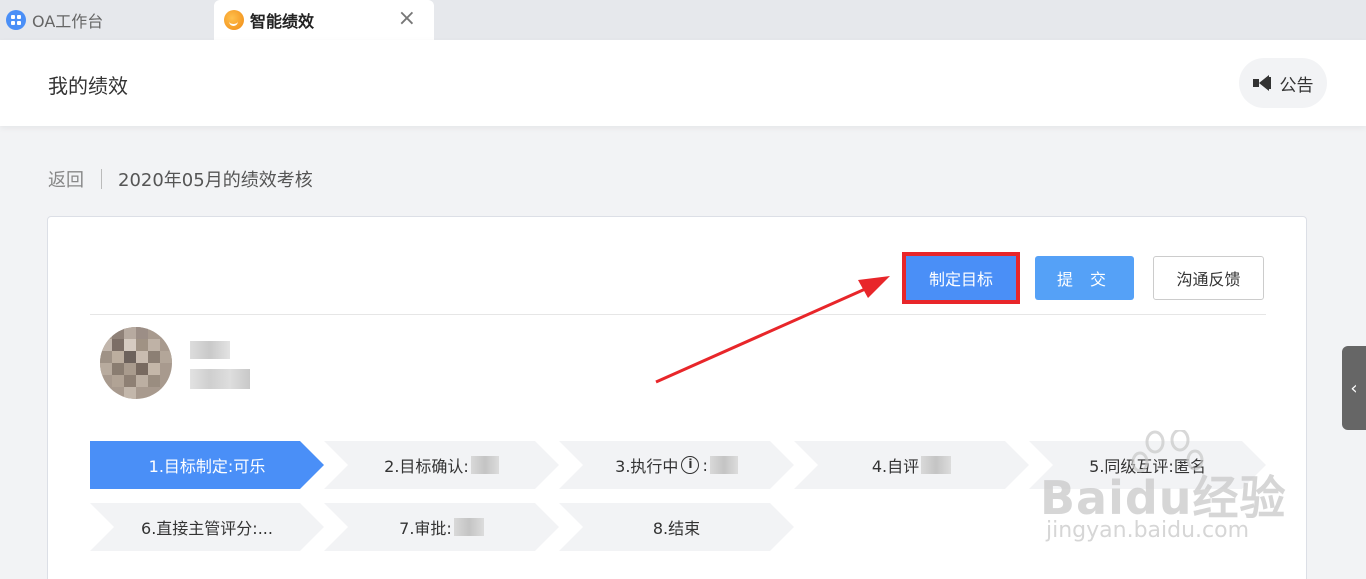  What do you see at coordinates (407, 19) in the screenshot?
I see `close-icon: ×` at bounding box center [407, 19].